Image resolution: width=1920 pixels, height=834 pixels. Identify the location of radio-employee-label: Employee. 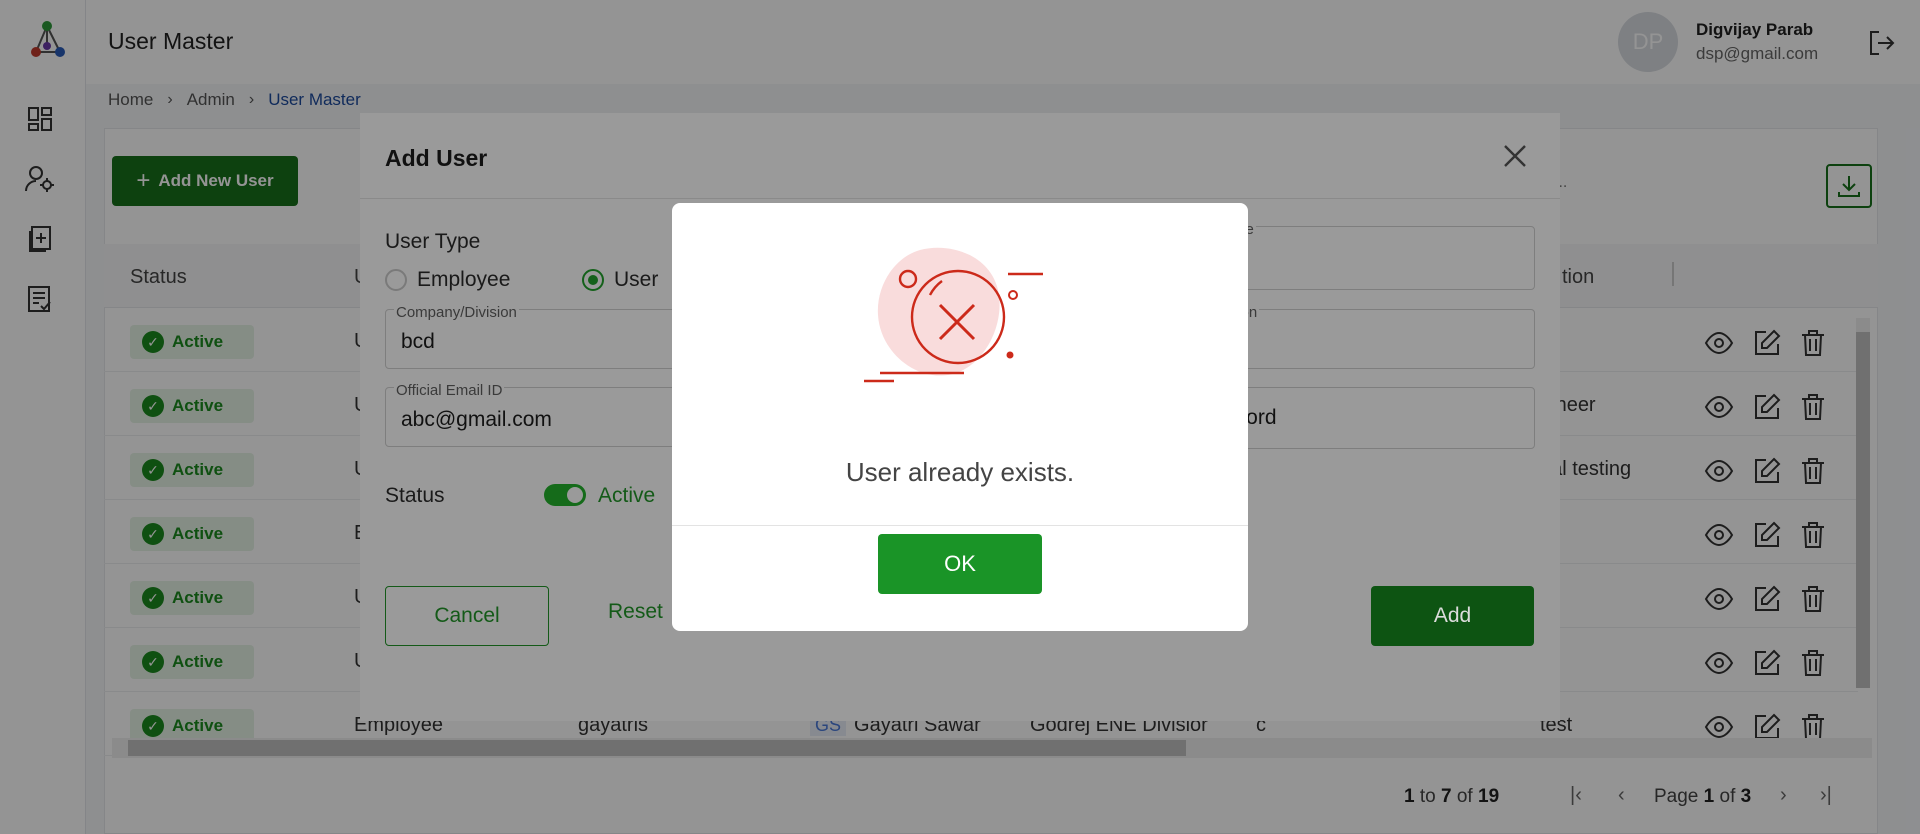
(463, 280).